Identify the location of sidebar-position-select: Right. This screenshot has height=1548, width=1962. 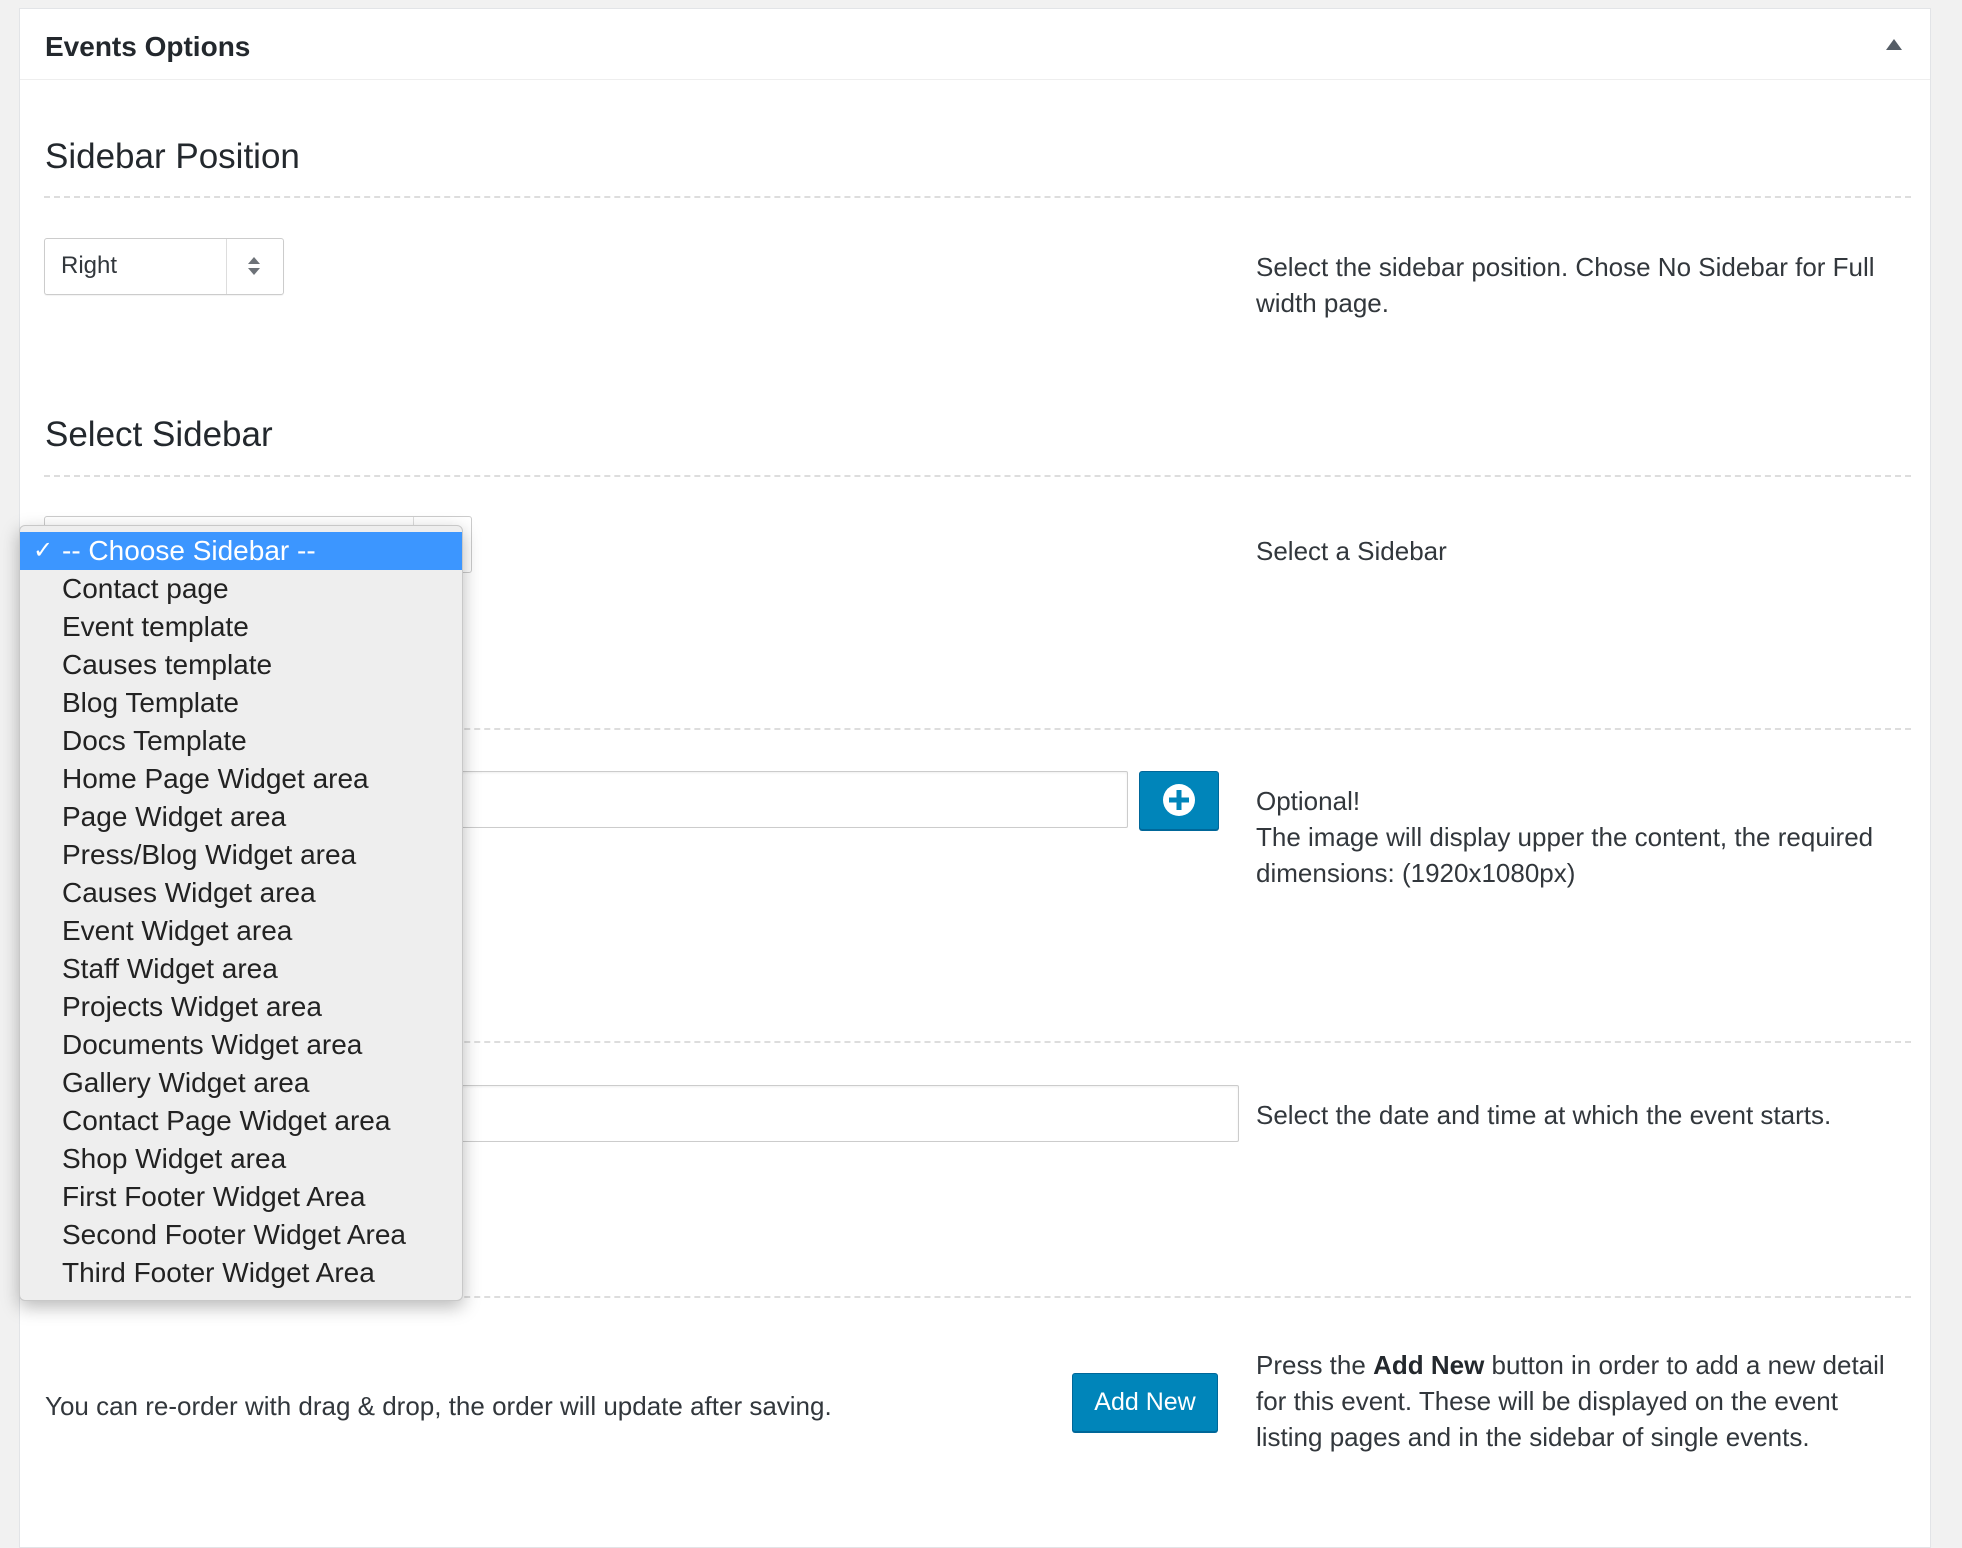
(164, 266).